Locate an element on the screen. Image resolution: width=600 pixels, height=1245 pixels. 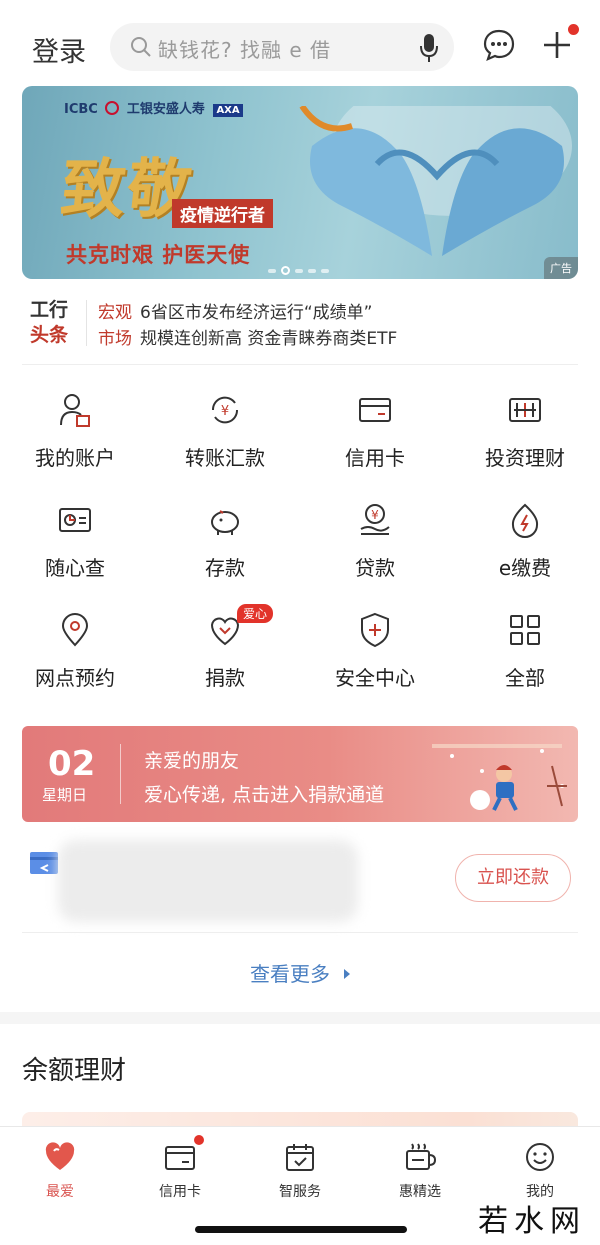
carousel-indicator is located at coordinates (301, 269).